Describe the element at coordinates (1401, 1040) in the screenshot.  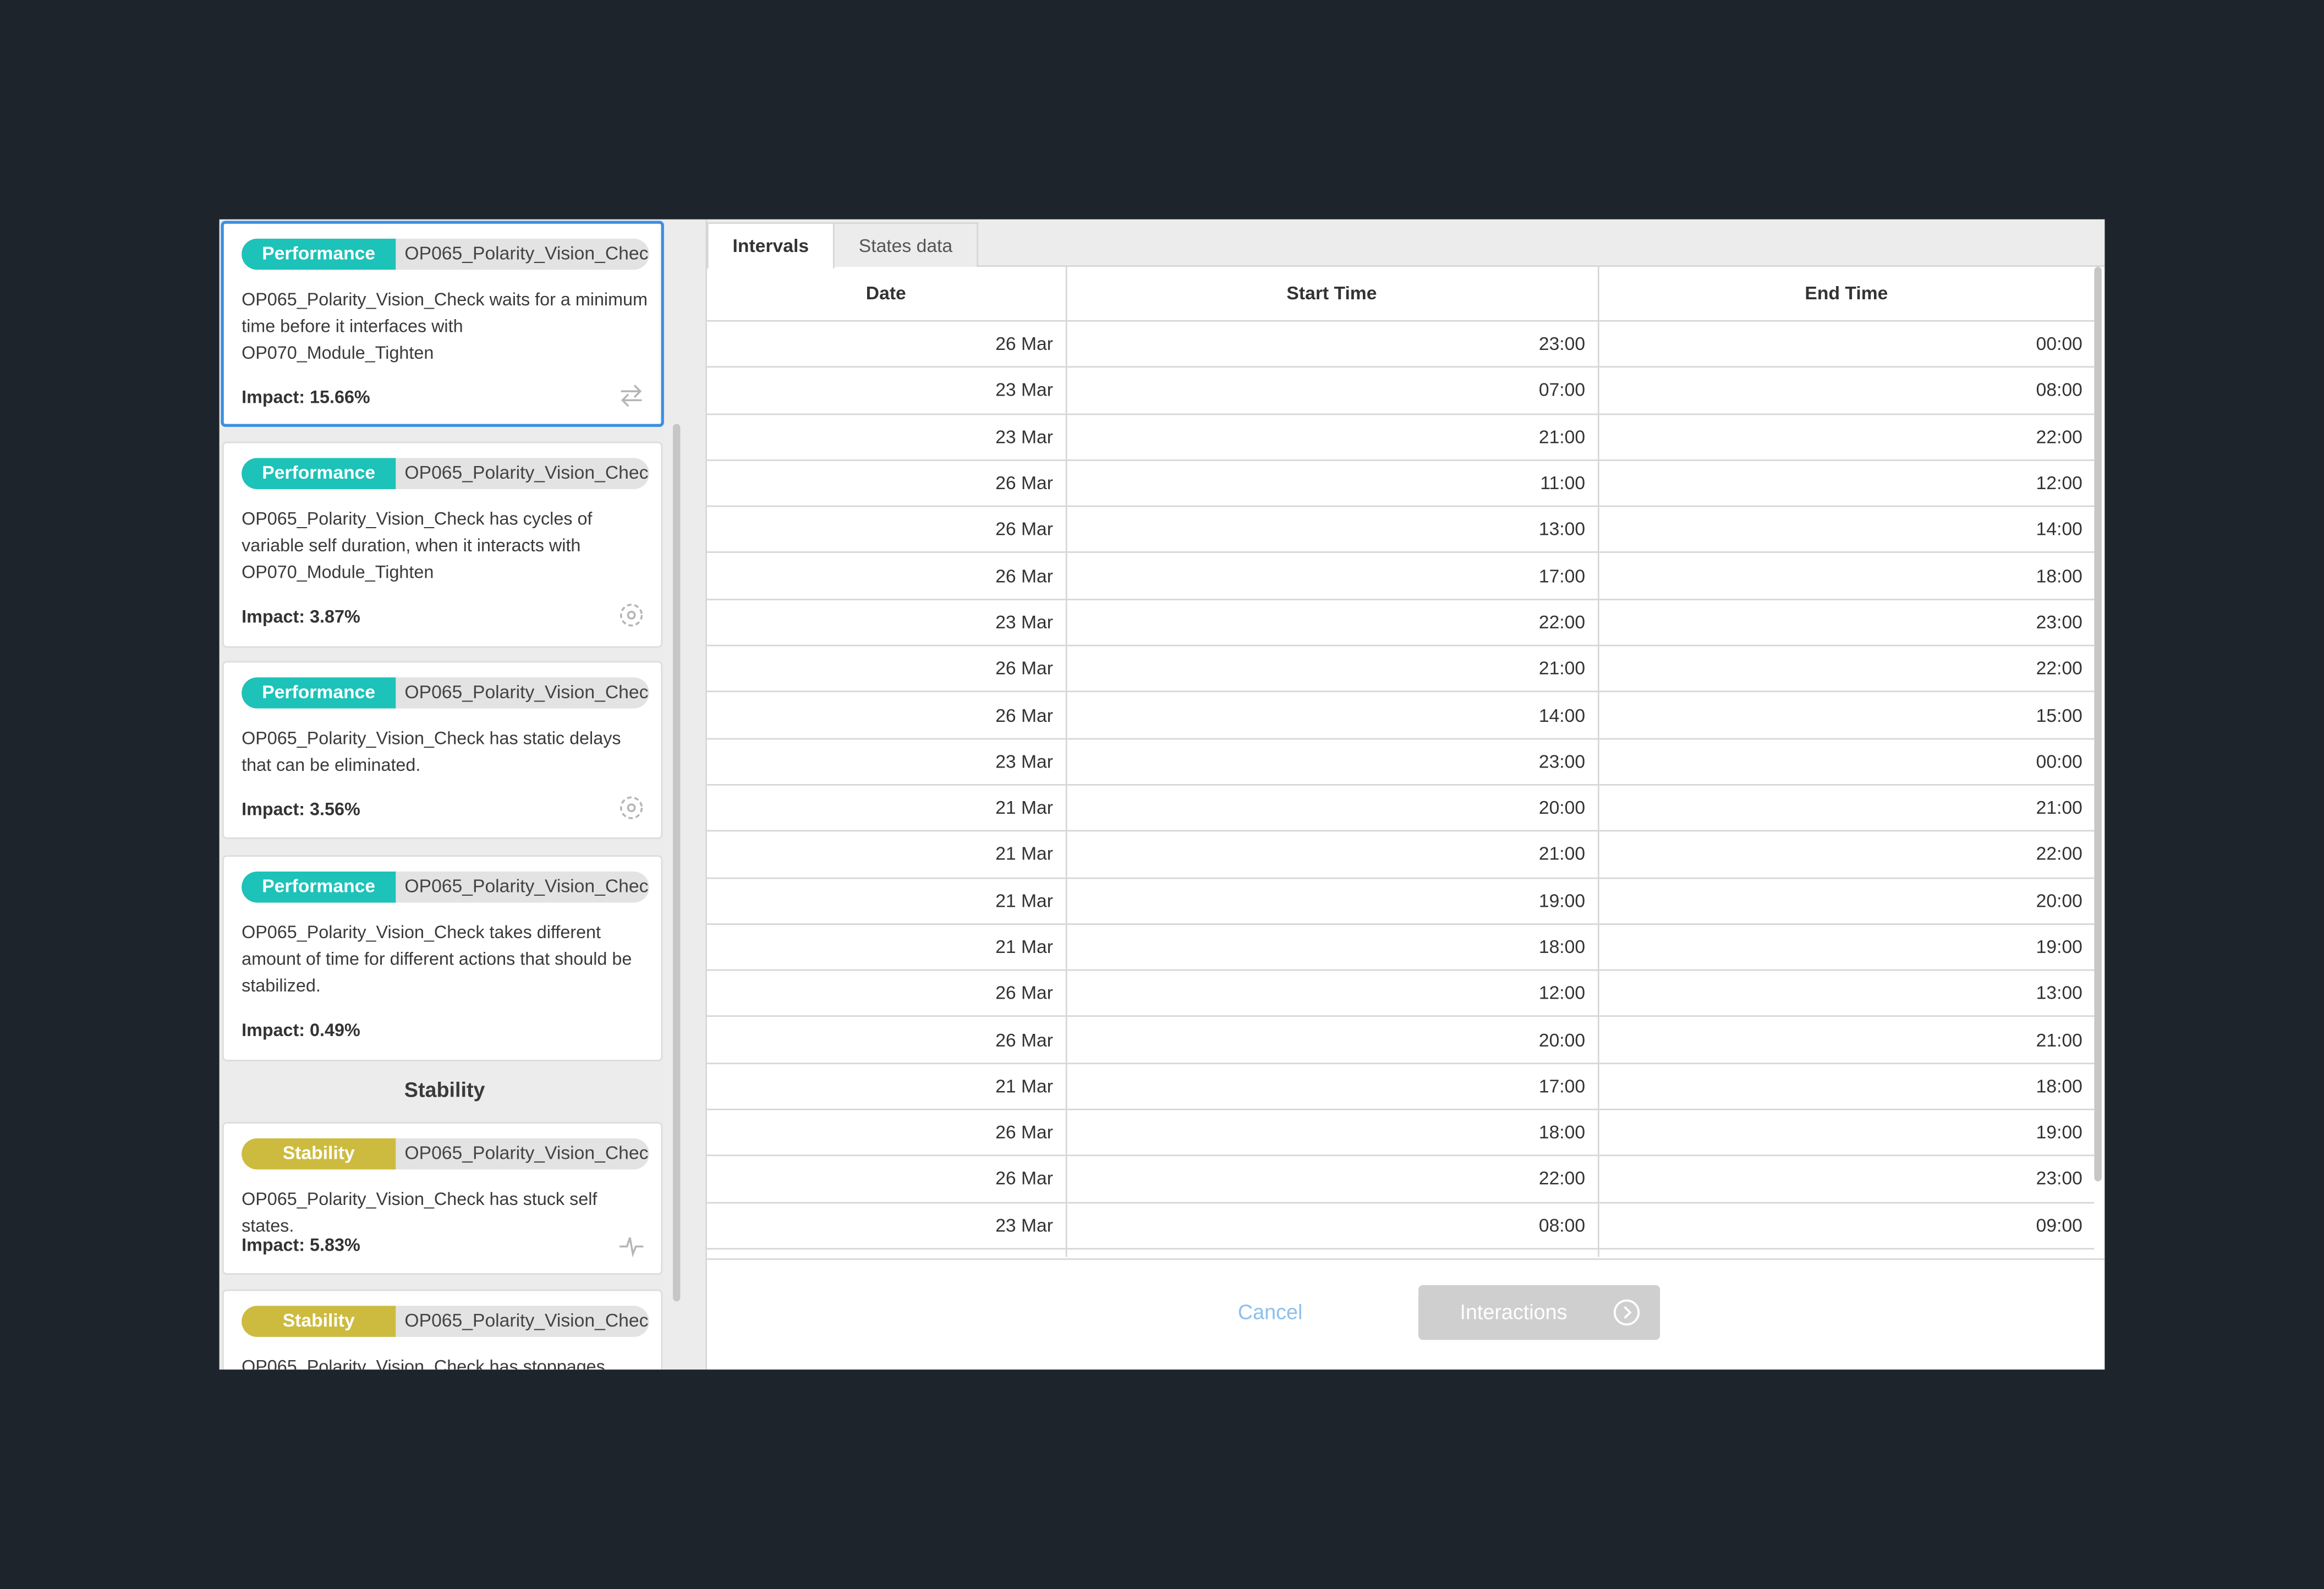
I see `table-row: 26 Mar 20:00 21:00` at that location.